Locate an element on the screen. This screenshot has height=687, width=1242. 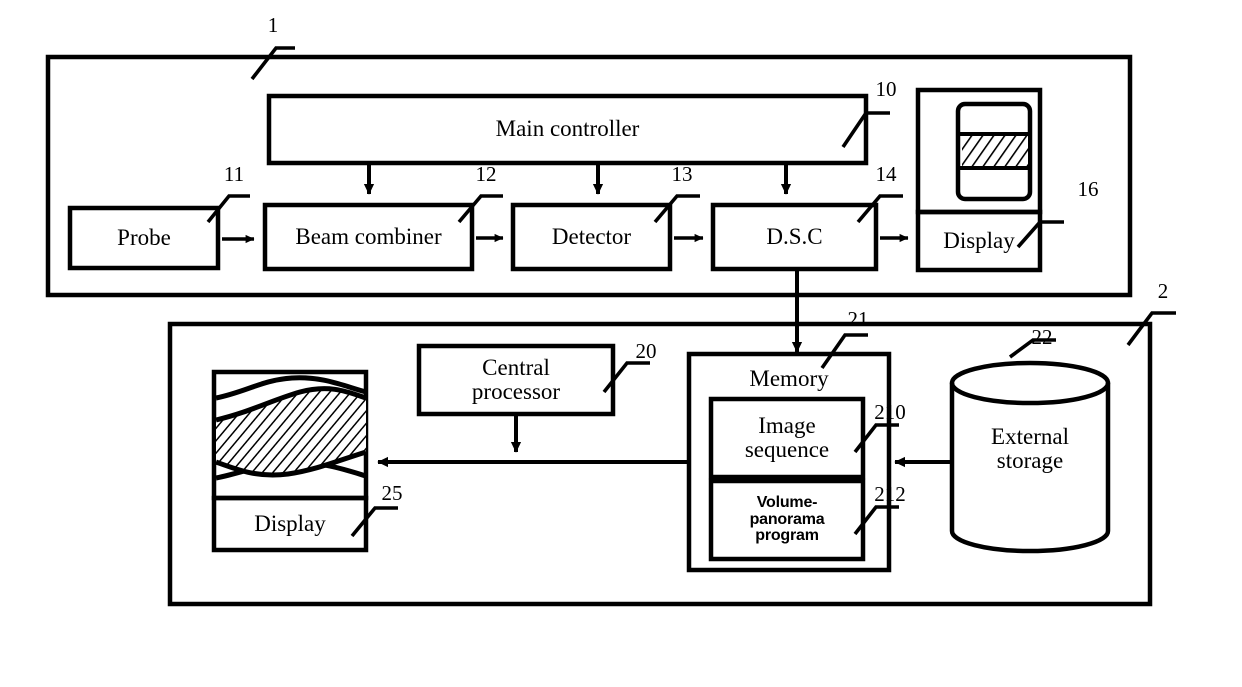
ref-number-22: 22 is located at coordinates (1042, 337).